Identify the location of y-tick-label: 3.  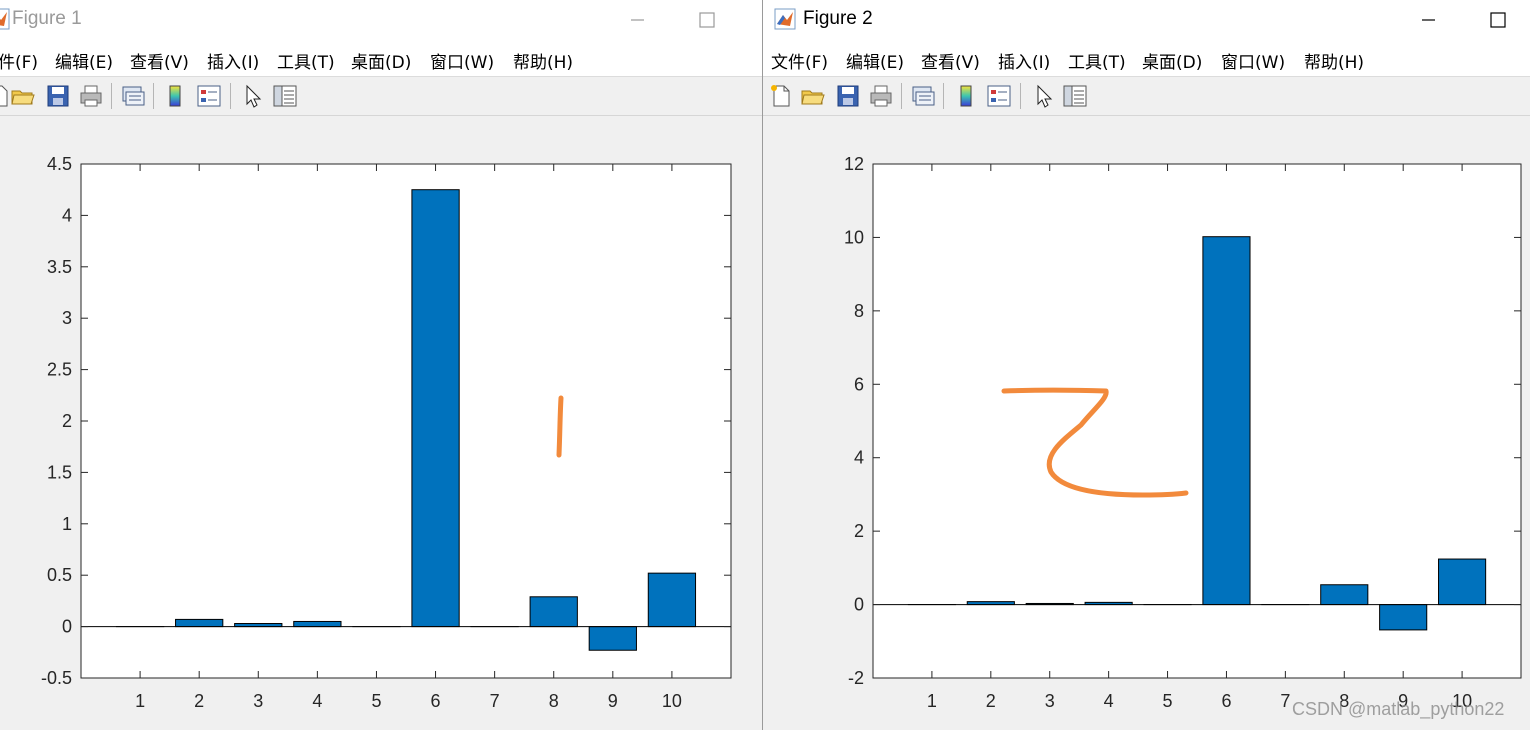
(67, 318).